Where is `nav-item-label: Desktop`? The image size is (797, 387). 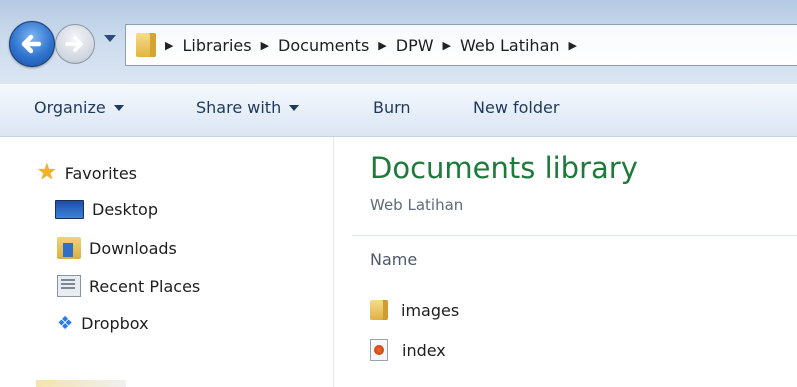
nav-item-label: Desktop is located at coordinates (125, 209).